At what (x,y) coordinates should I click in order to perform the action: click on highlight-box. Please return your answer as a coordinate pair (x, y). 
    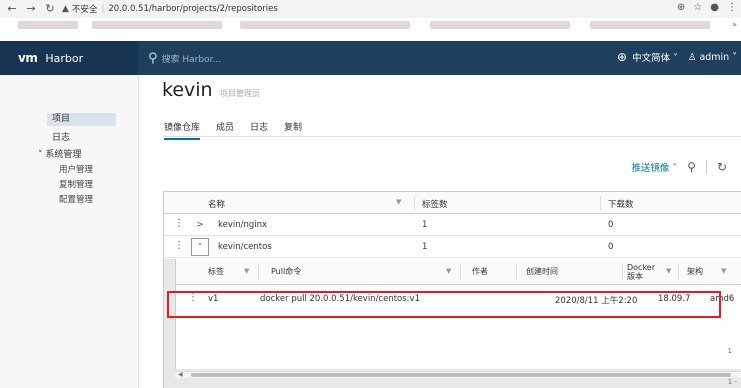
    Looking at the image, I should click on (444, 304).